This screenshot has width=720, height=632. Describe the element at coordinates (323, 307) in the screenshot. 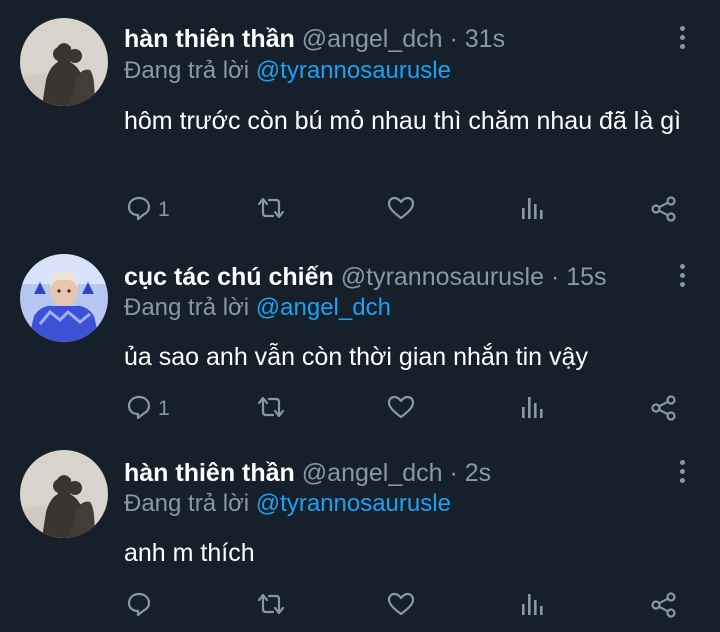

I see `reply-to-mention: @angel_dch` at that location.